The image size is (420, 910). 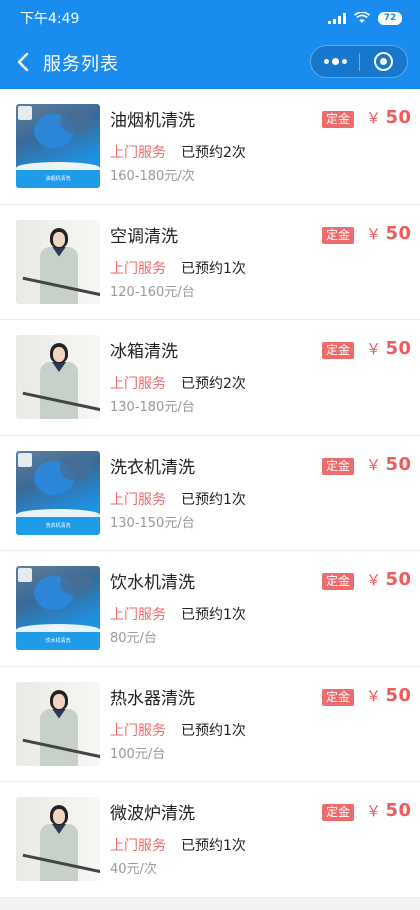 What do you see at coordinates (58, 608) in the screenshot?
I see `service-thumbnail: 饮水机清洗` at bounding box center [58, 608].